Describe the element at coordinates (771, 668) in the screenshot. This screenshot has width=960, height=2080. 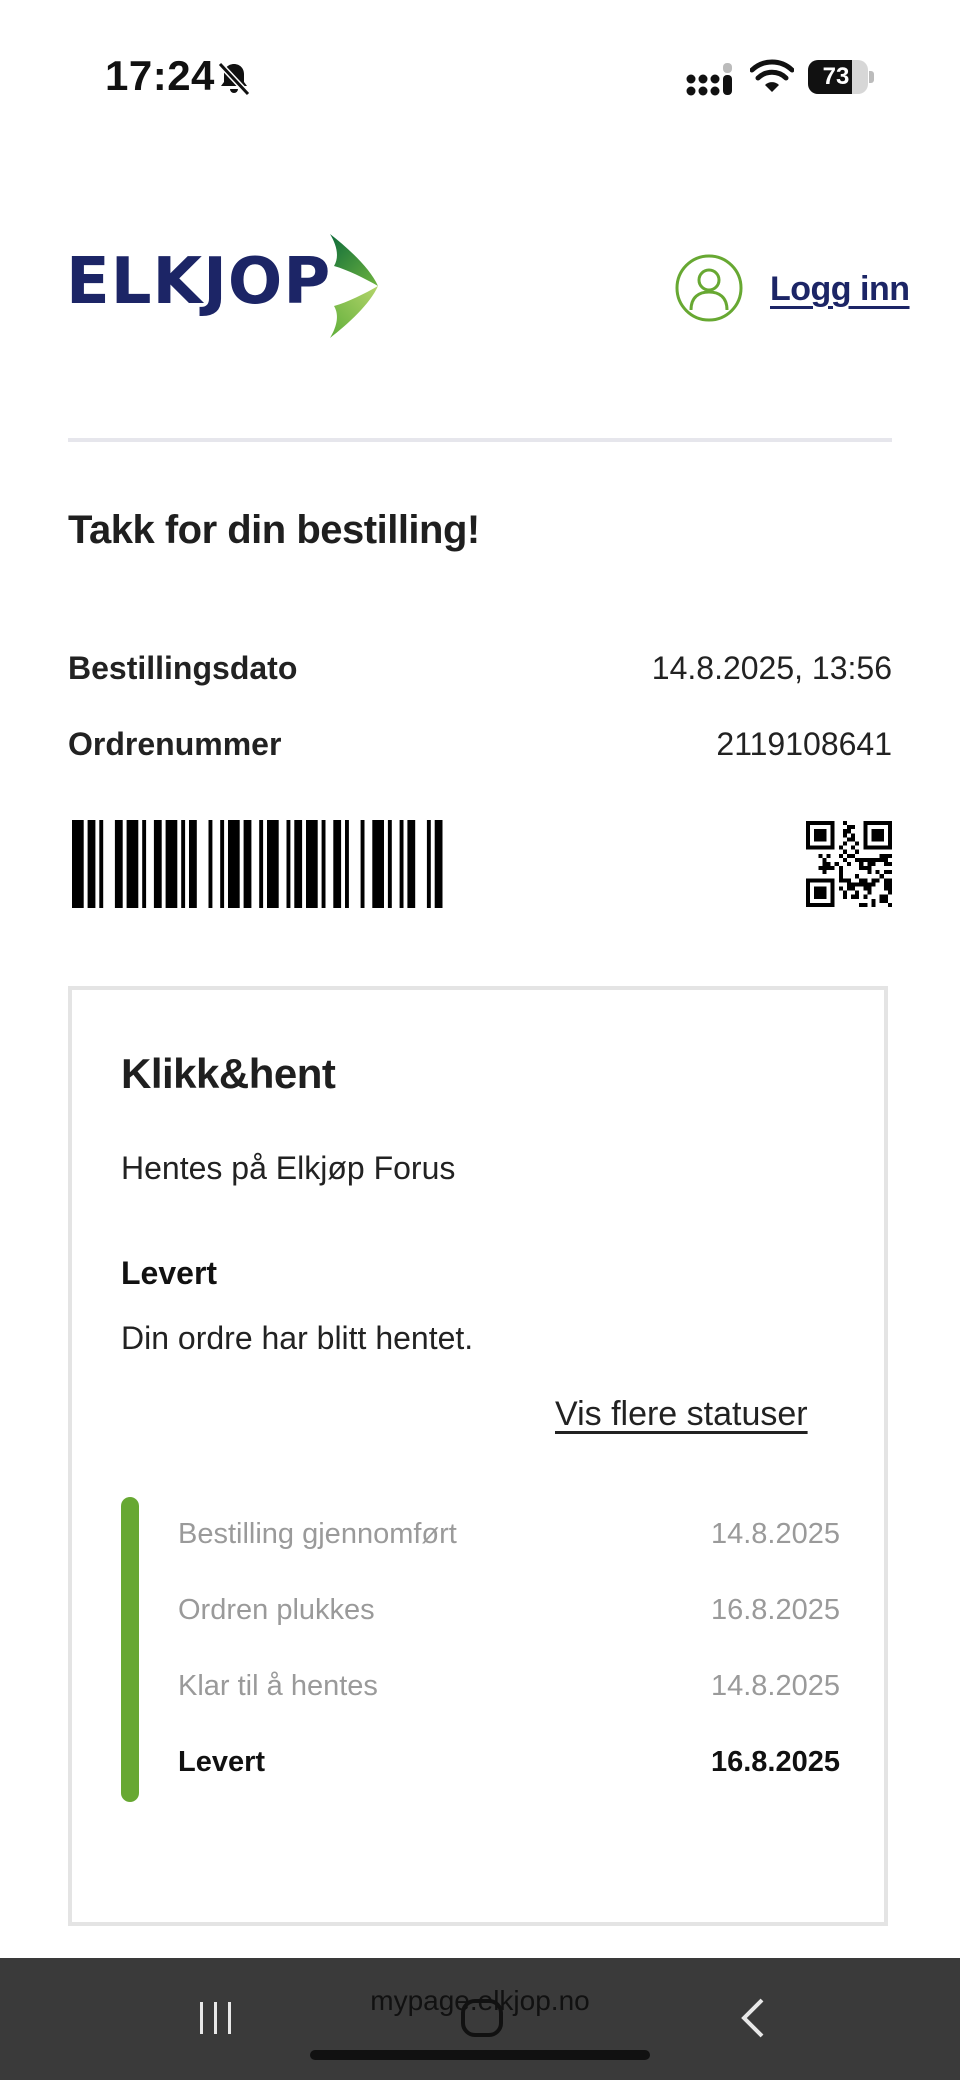
I see `order-date-value: 14.8.2025, 13:56` at that location.